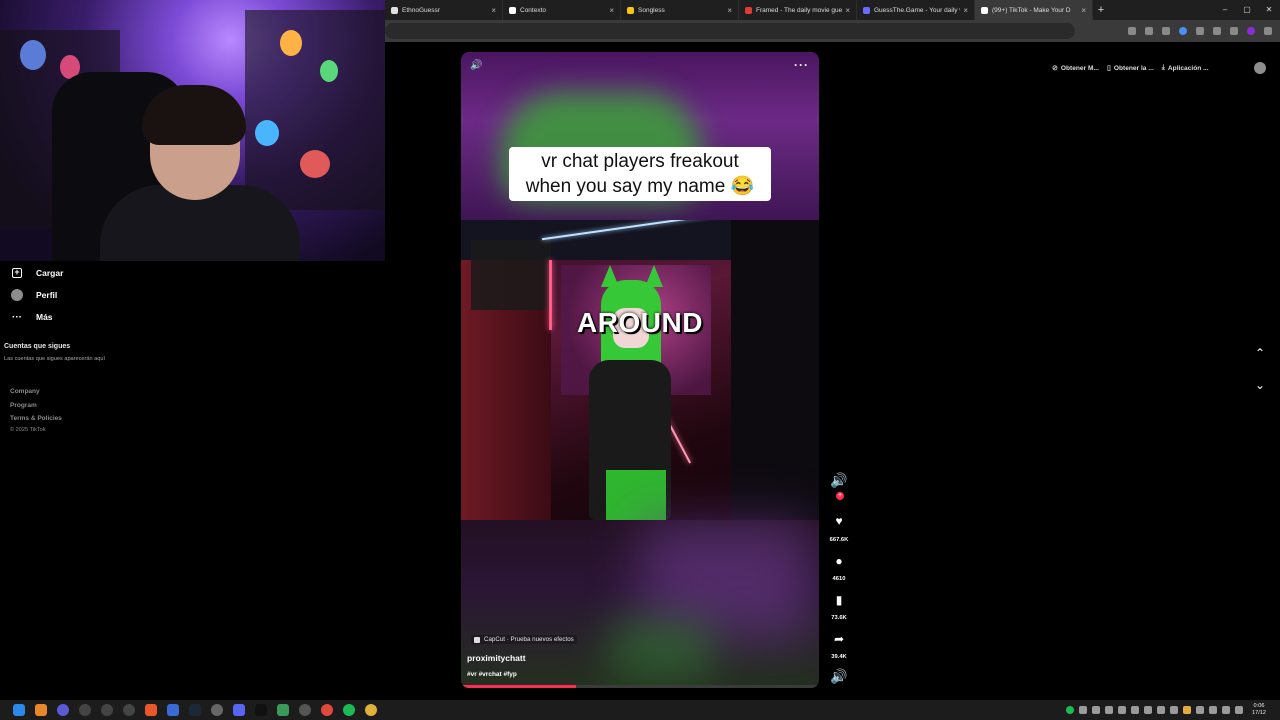 This screenshot has width=1280, height=720. Describe the element at coordinates (492, 674) in the screenshot. I see `video-hashtags: #vr #vrchat #fyp` at that location.